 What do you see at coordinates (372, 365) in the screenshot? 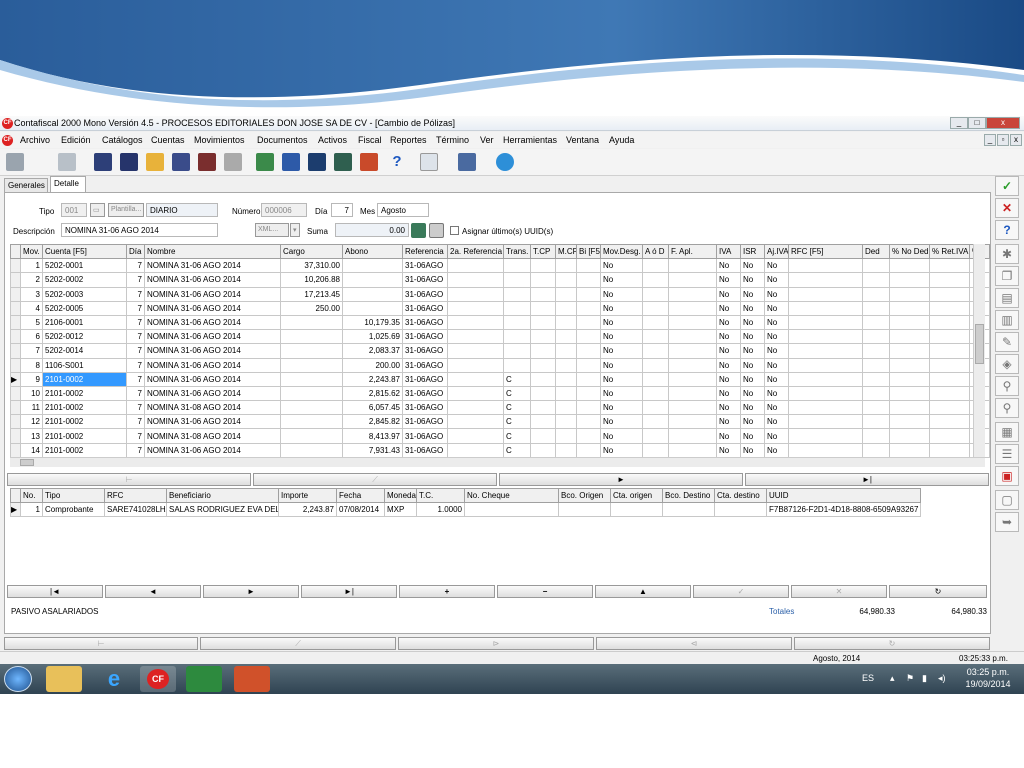
I see `table-cell: 200.00` at bounding box center [372, 365].